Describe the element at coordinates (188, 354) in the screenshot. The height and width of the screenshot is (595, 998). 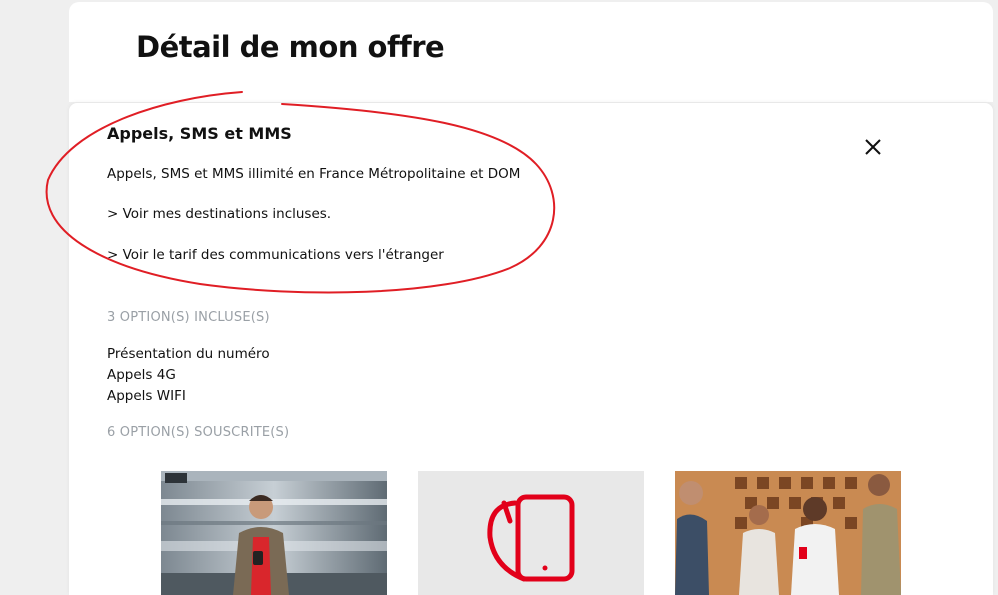
I see `included-option-item: Présentation du numéro` at that location.